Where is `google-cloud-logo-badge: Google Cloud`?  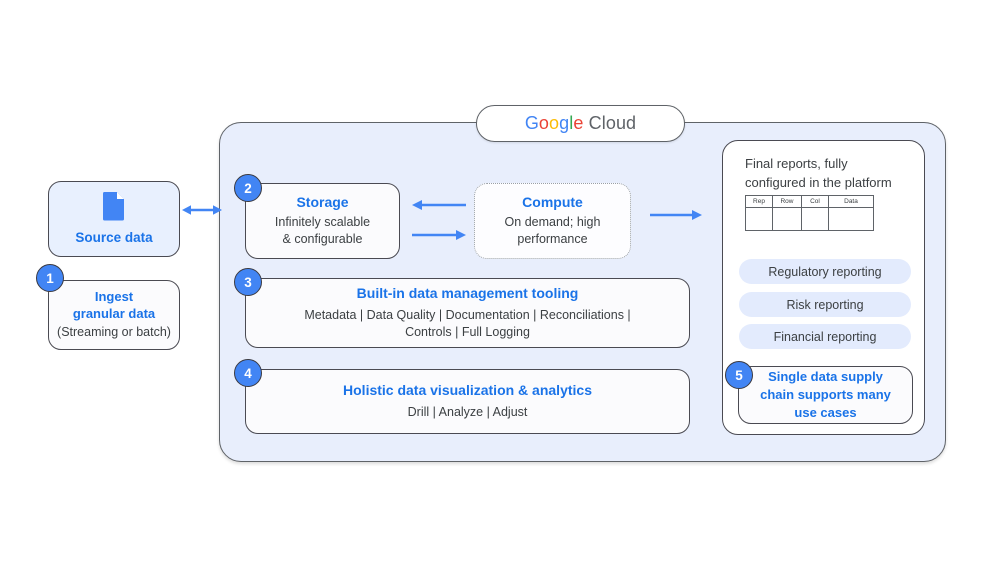 google-cloud-logo-badge: Google Cloud is located at coordinates (580, 123).